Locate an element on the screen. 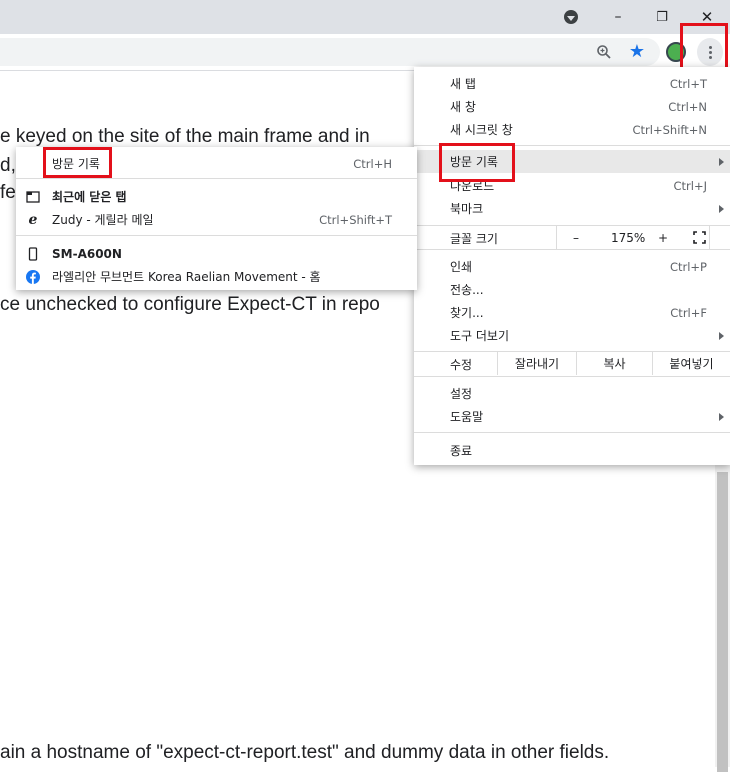  paste-button: 붙여넣기 is located at coordinates (691, 363).